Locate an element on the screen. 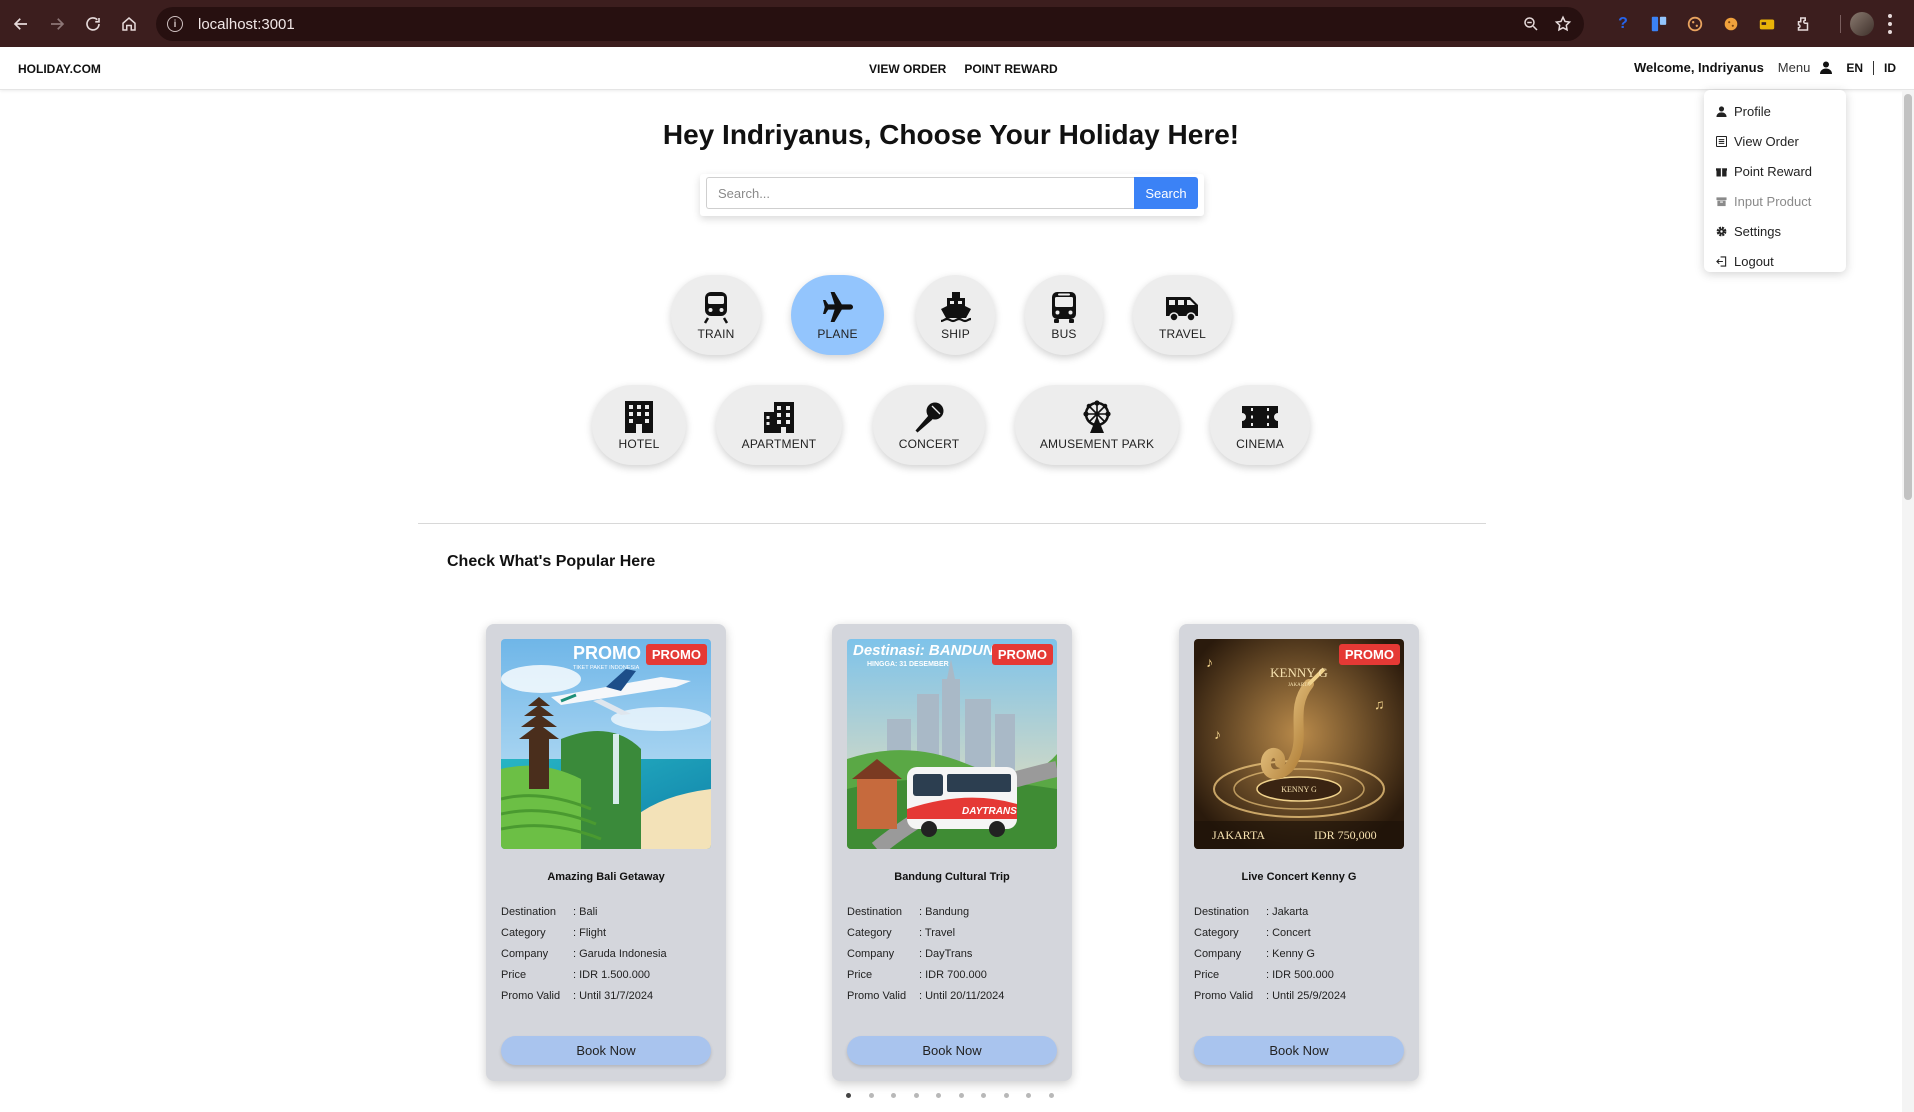 Image resolution: width=1914 pixels, height=1112 pixels. menu-item-point-reward: Point Reward is located at coordinates (1775, 171).